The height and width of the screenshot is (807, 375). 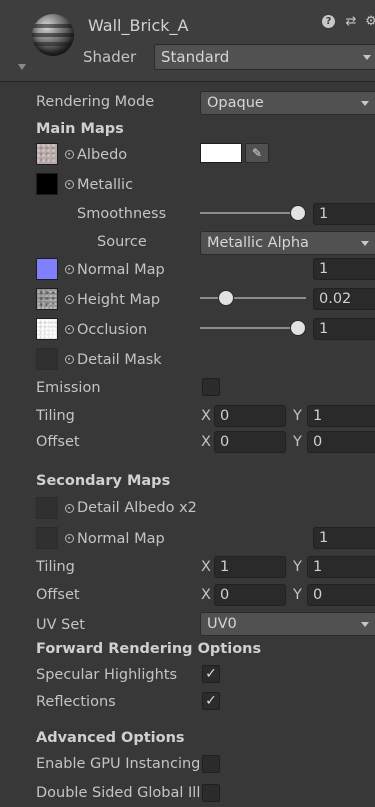 I want to click on secondary-tiling-x-label: X, so click(x=206, y=567).